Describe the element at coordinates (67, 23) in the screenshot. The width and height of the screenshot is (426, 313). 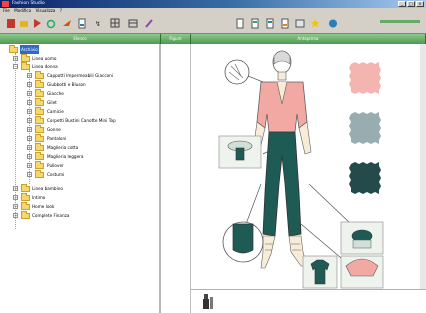
I see `arrow-icon` at that location.